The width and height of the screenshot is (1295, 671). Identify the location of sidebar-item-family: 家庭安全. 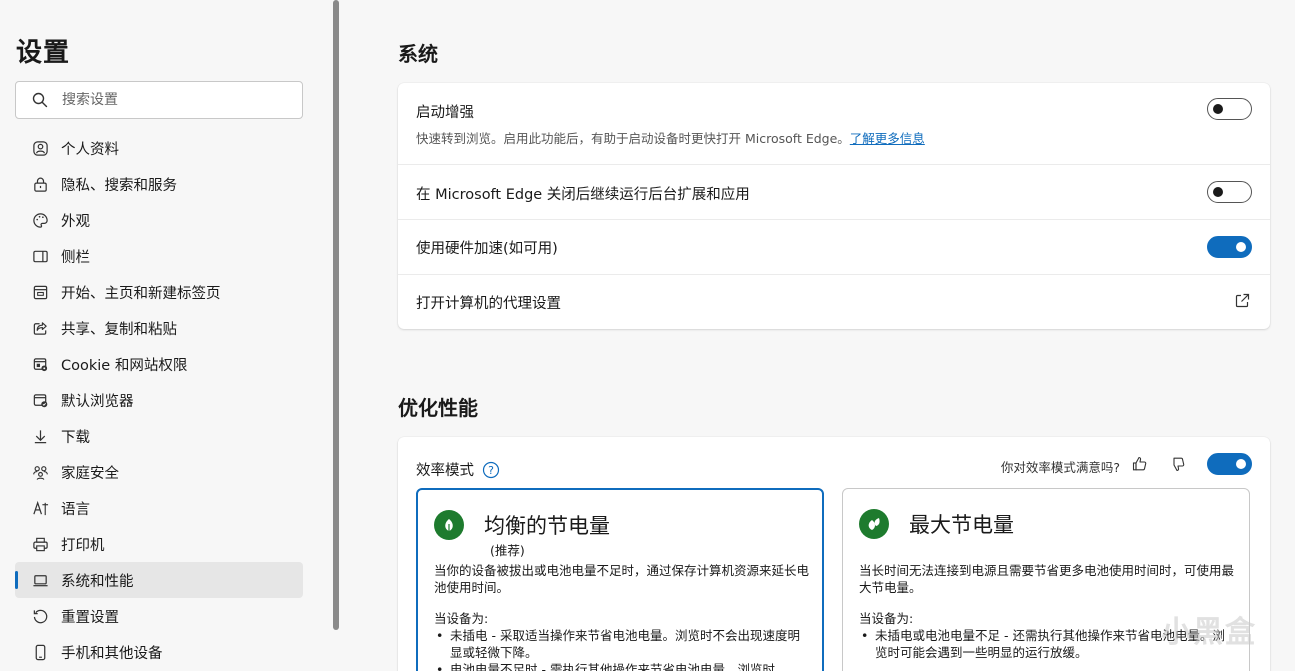
(159, 472).